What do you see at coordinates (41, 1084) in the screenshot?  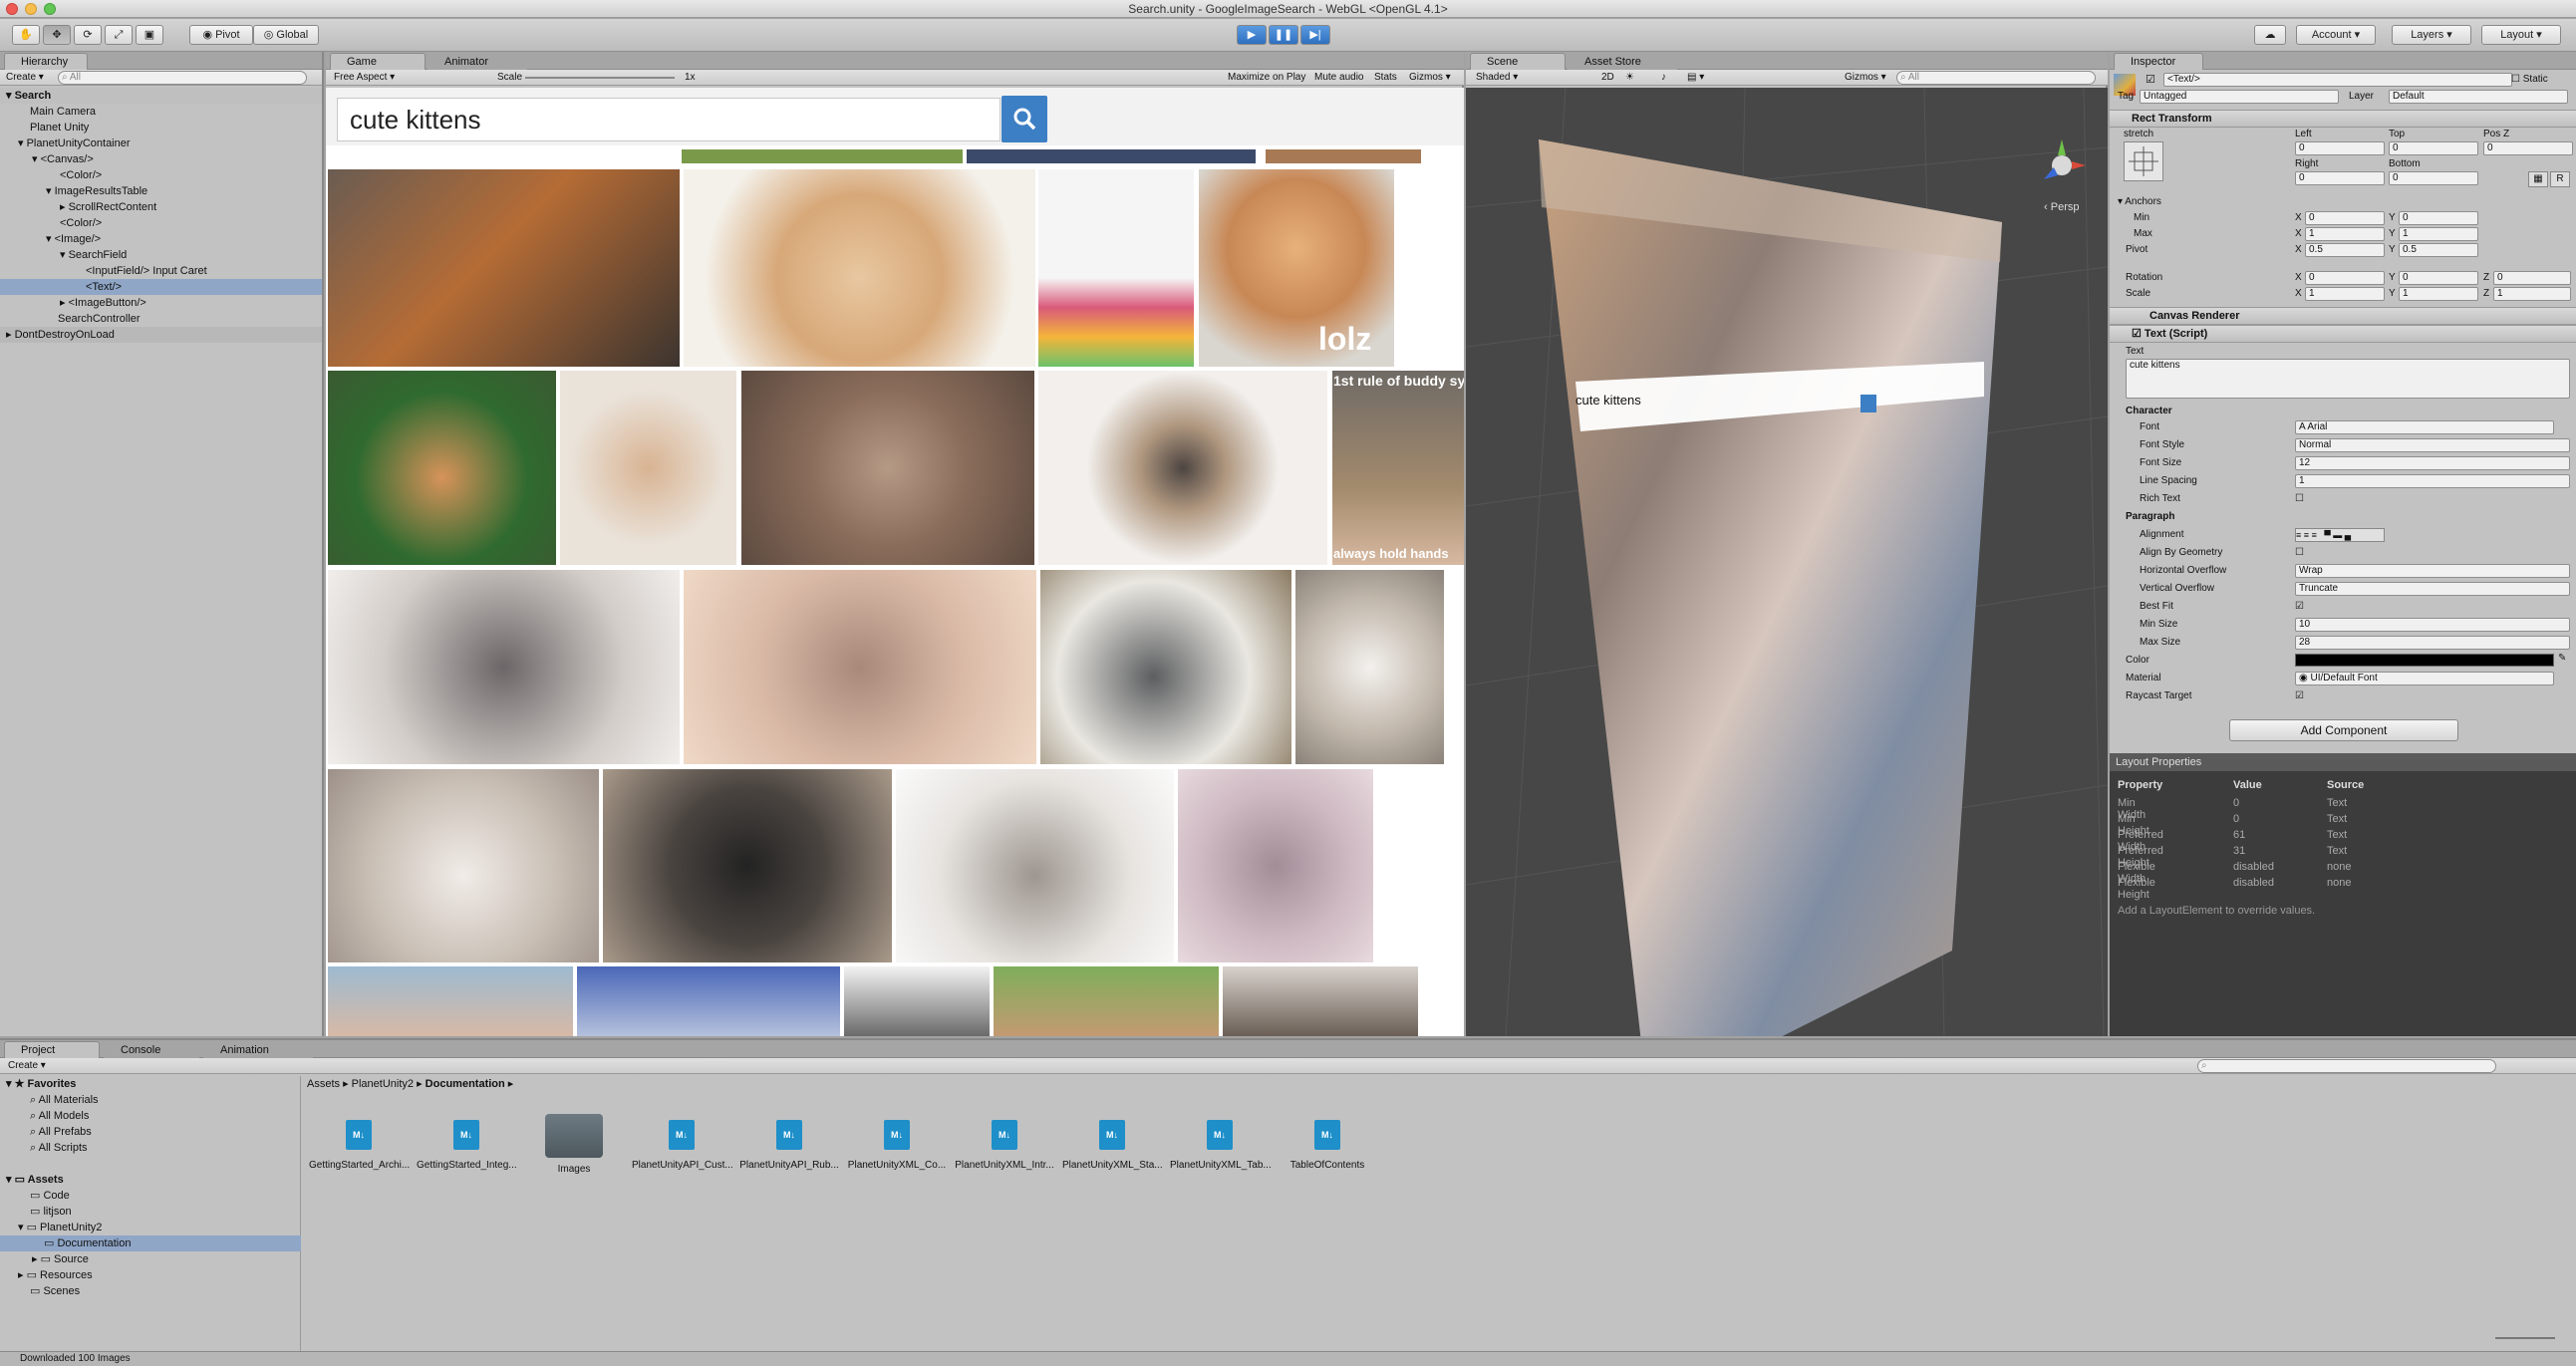 I see `favorites-foldout: ▾ ★ Favorites` at bounding box center [41, 1084].